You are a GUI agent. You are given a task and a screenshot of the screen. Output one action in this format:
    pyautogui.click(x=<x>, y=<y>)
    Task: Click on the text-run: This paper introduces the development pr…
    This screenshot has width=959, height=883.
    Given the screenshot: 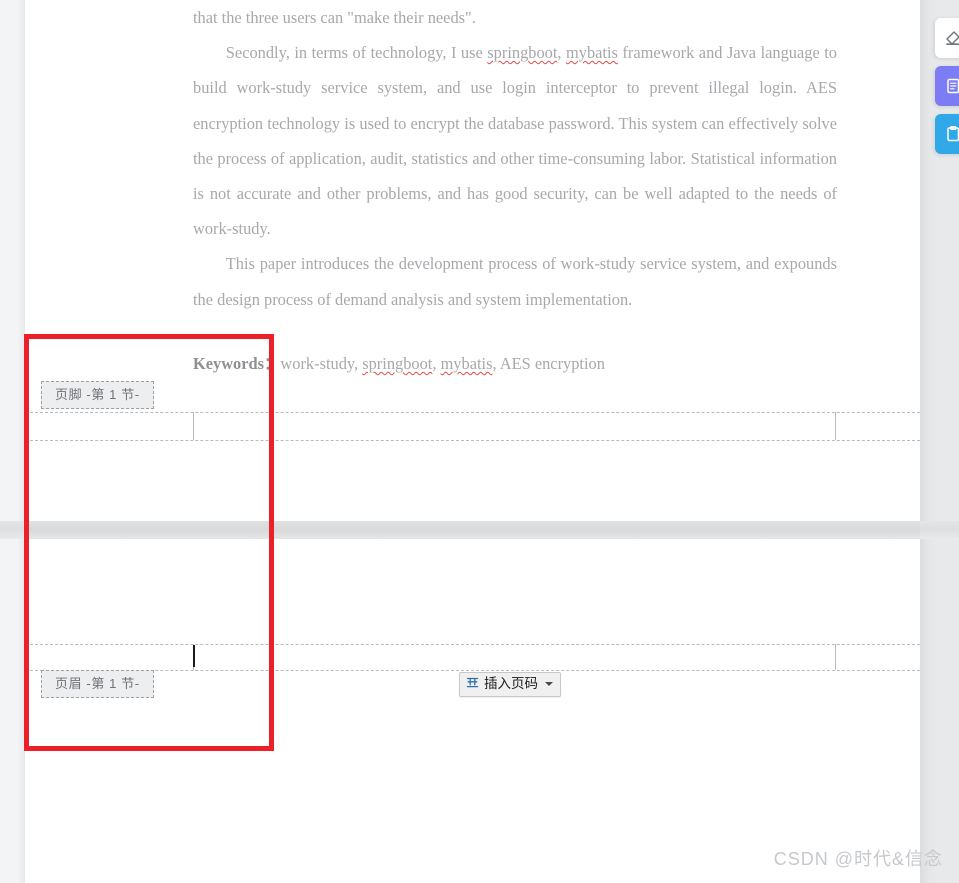 What is the action you would take?
    pyautogui.click(x=515, y=281)
    